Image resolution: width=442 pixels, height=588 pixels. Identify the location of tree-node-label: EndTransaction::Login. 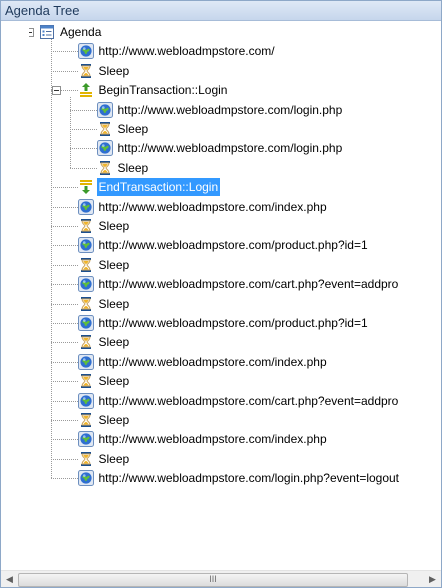
(158, 187).